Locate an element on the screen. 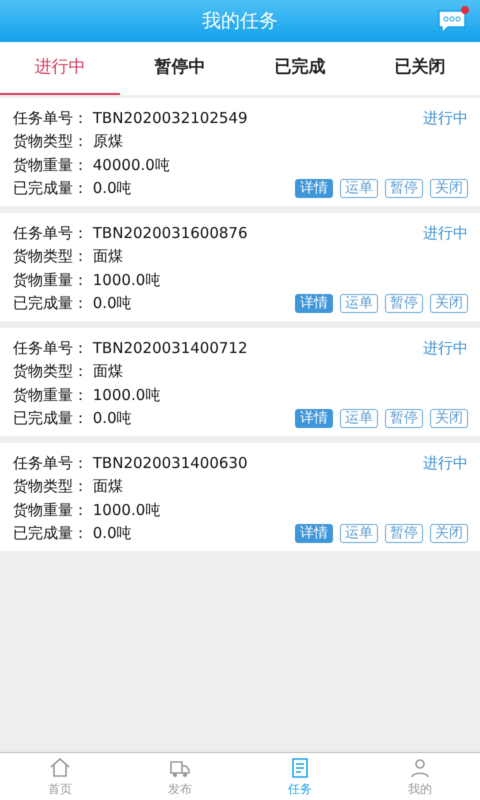  tab: 进行中 is located at coordinates (60, 68).